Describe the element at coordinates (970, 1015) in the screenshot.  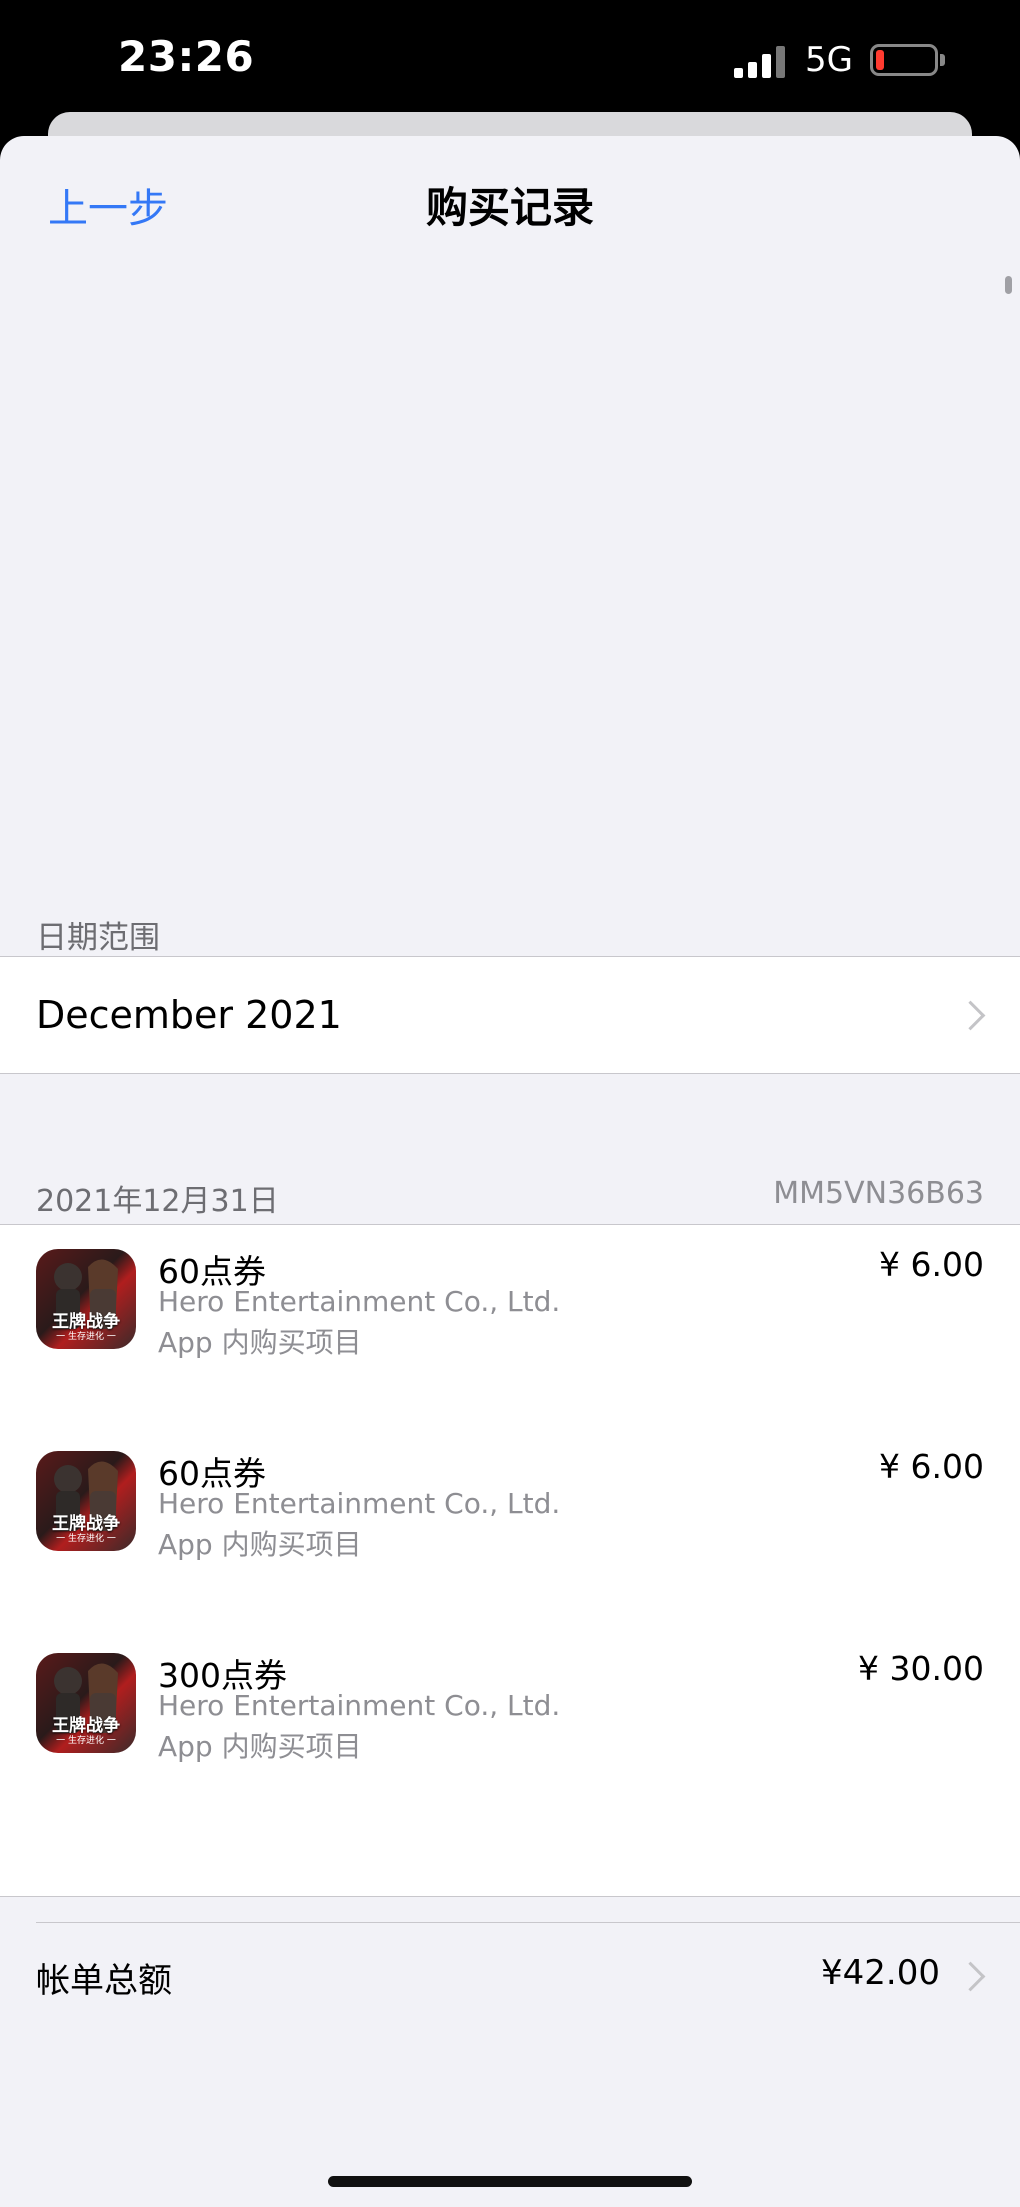
I see `chevron-right-icon` at that location.